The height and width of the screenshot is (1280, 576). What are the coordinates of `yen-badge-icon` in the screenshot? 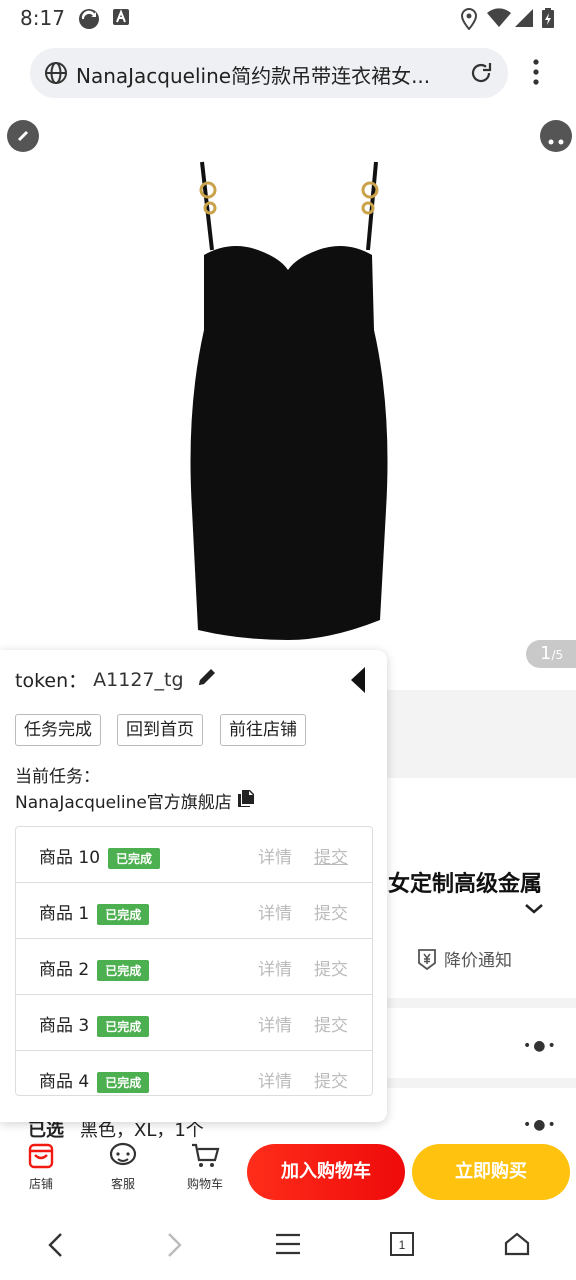 It's located at (427, 959).